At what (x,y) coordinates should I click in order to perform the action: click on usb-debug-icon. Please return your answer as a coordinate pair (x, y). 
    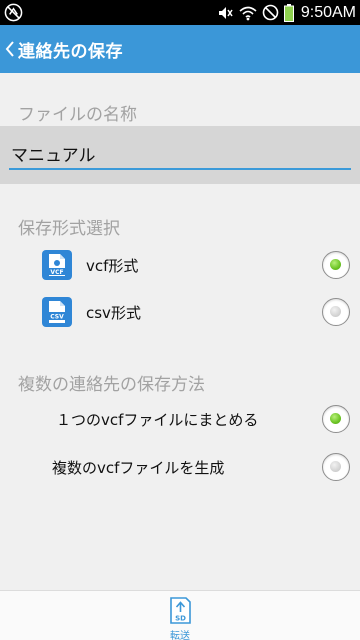
    Looking at the image, I should click on (13, 12).